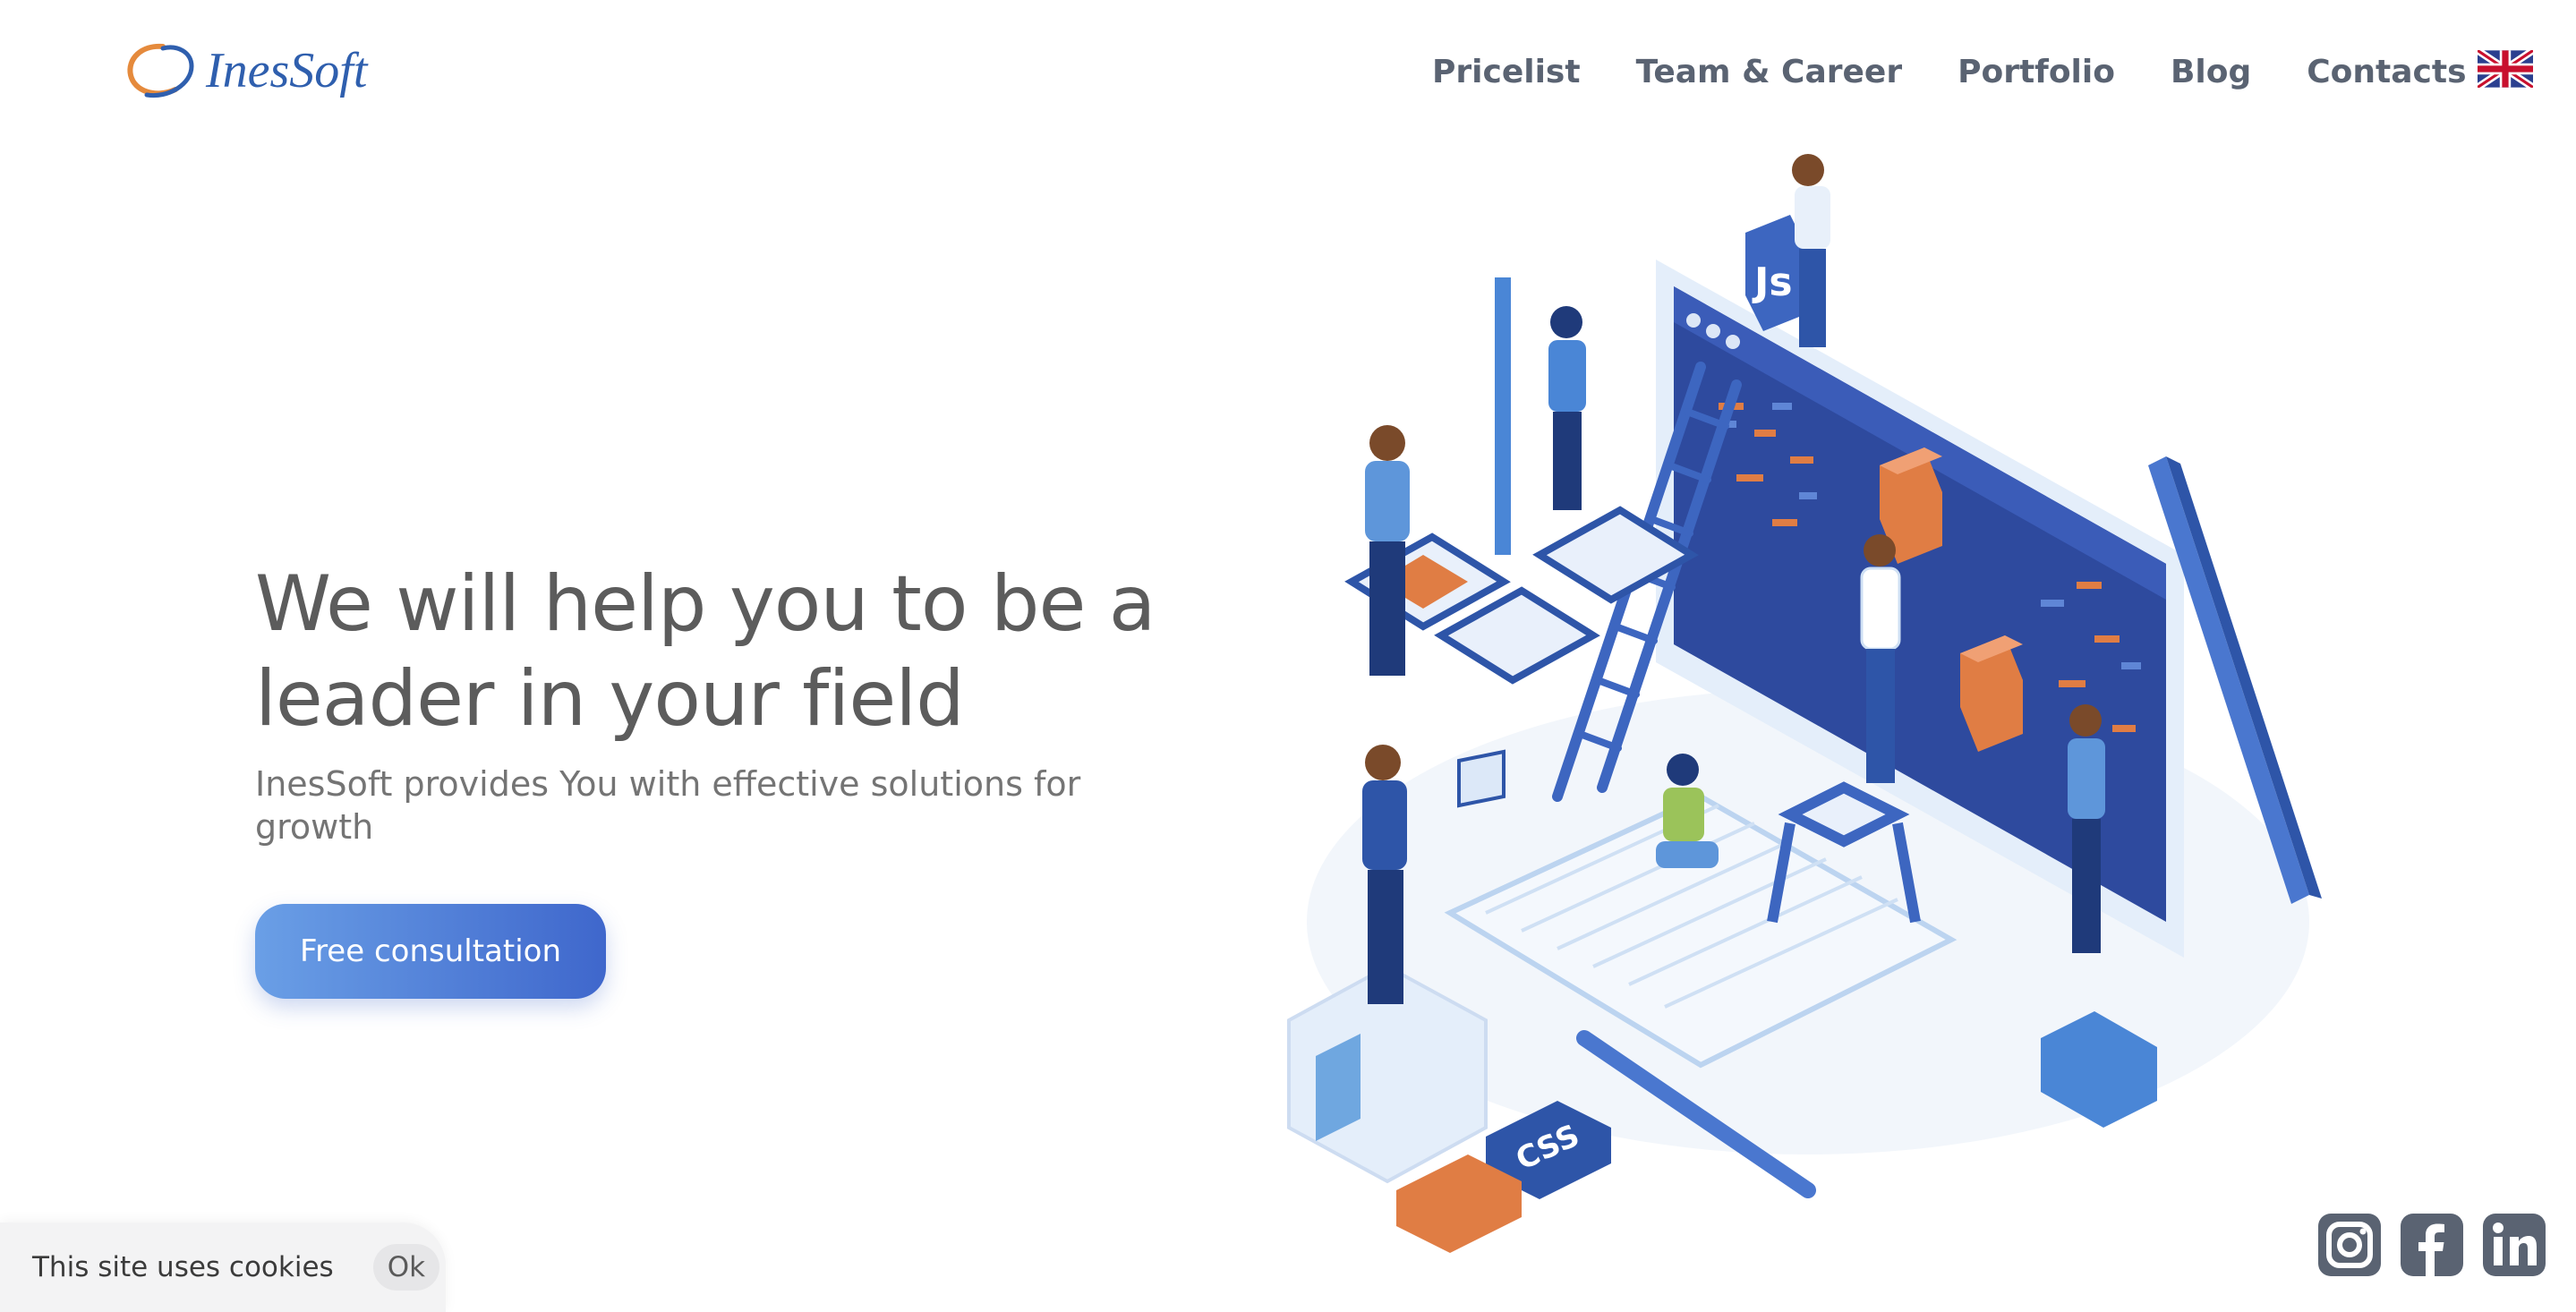 The width and height of the screenshot is (2576, 1312). I want to click on js-cube-label: Js, so click(1772, 282).